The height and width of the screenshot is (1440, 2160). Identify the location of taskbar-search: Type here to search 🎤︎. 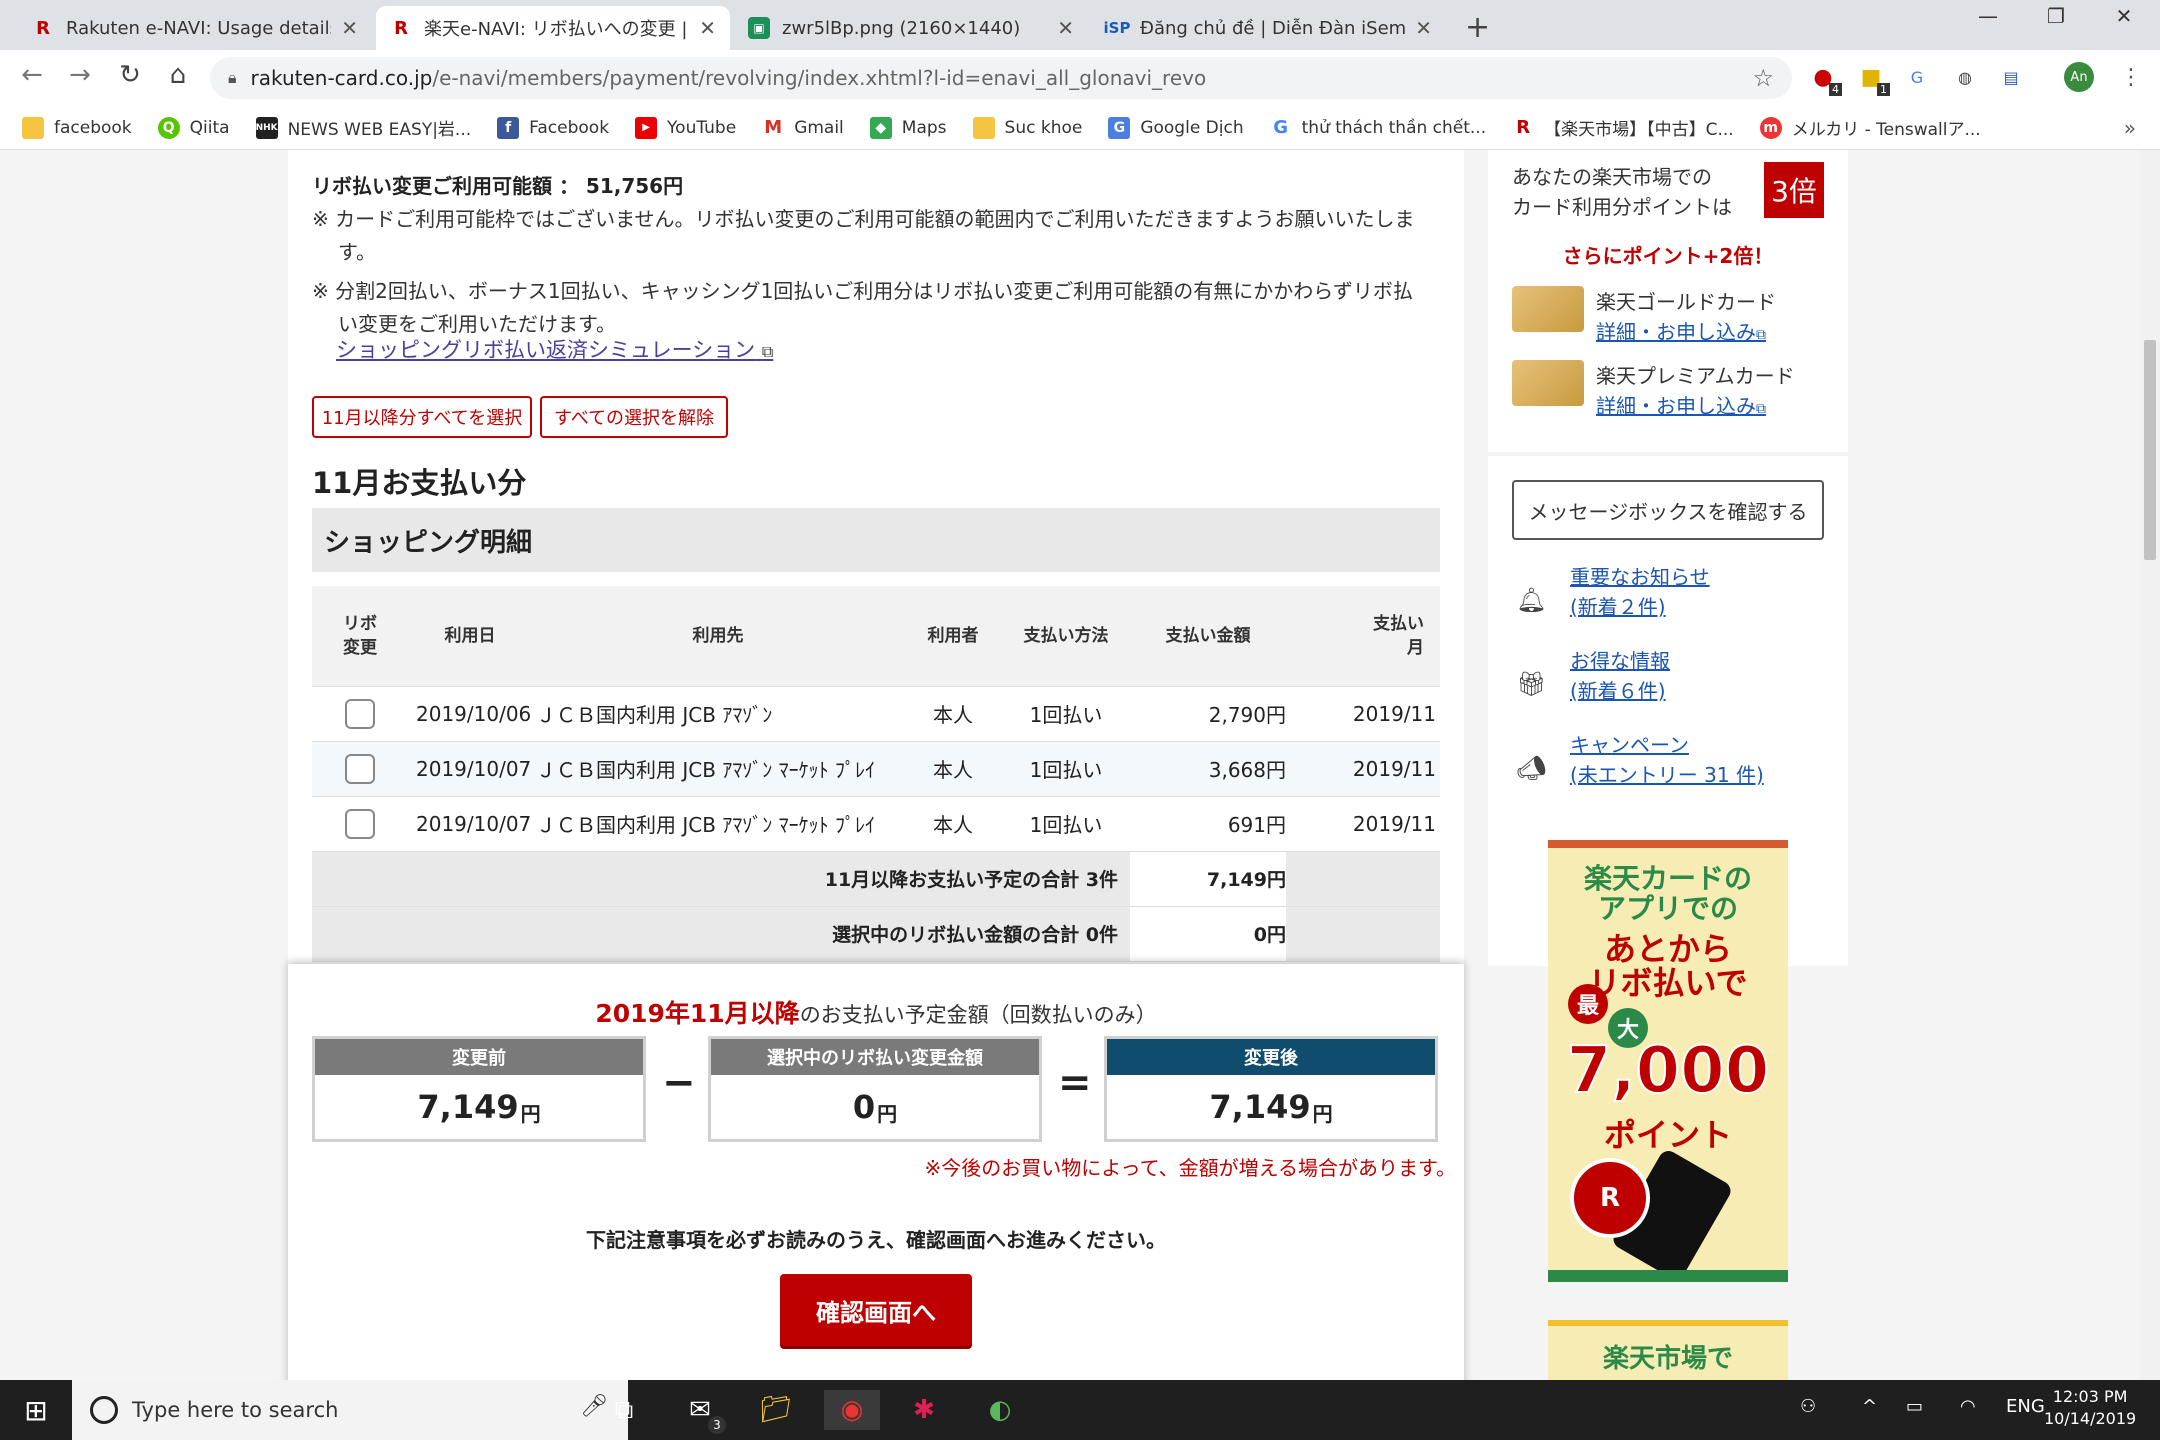
(350, 1410).